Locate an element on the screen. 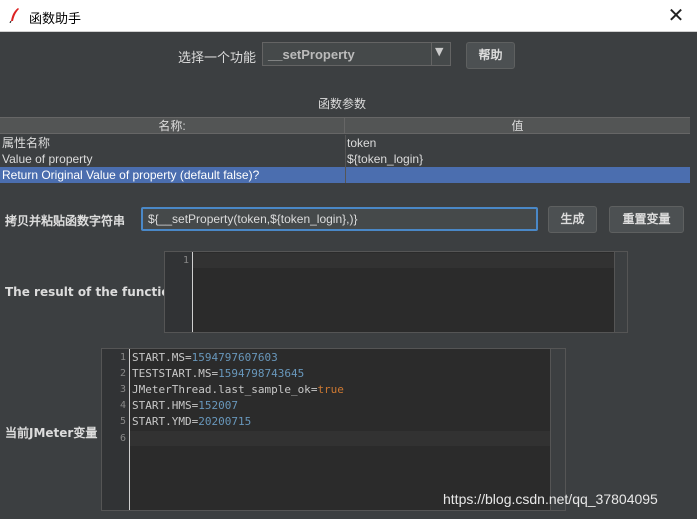  code-line: START.YMD=20200715 is located at coordinates (192, 421).